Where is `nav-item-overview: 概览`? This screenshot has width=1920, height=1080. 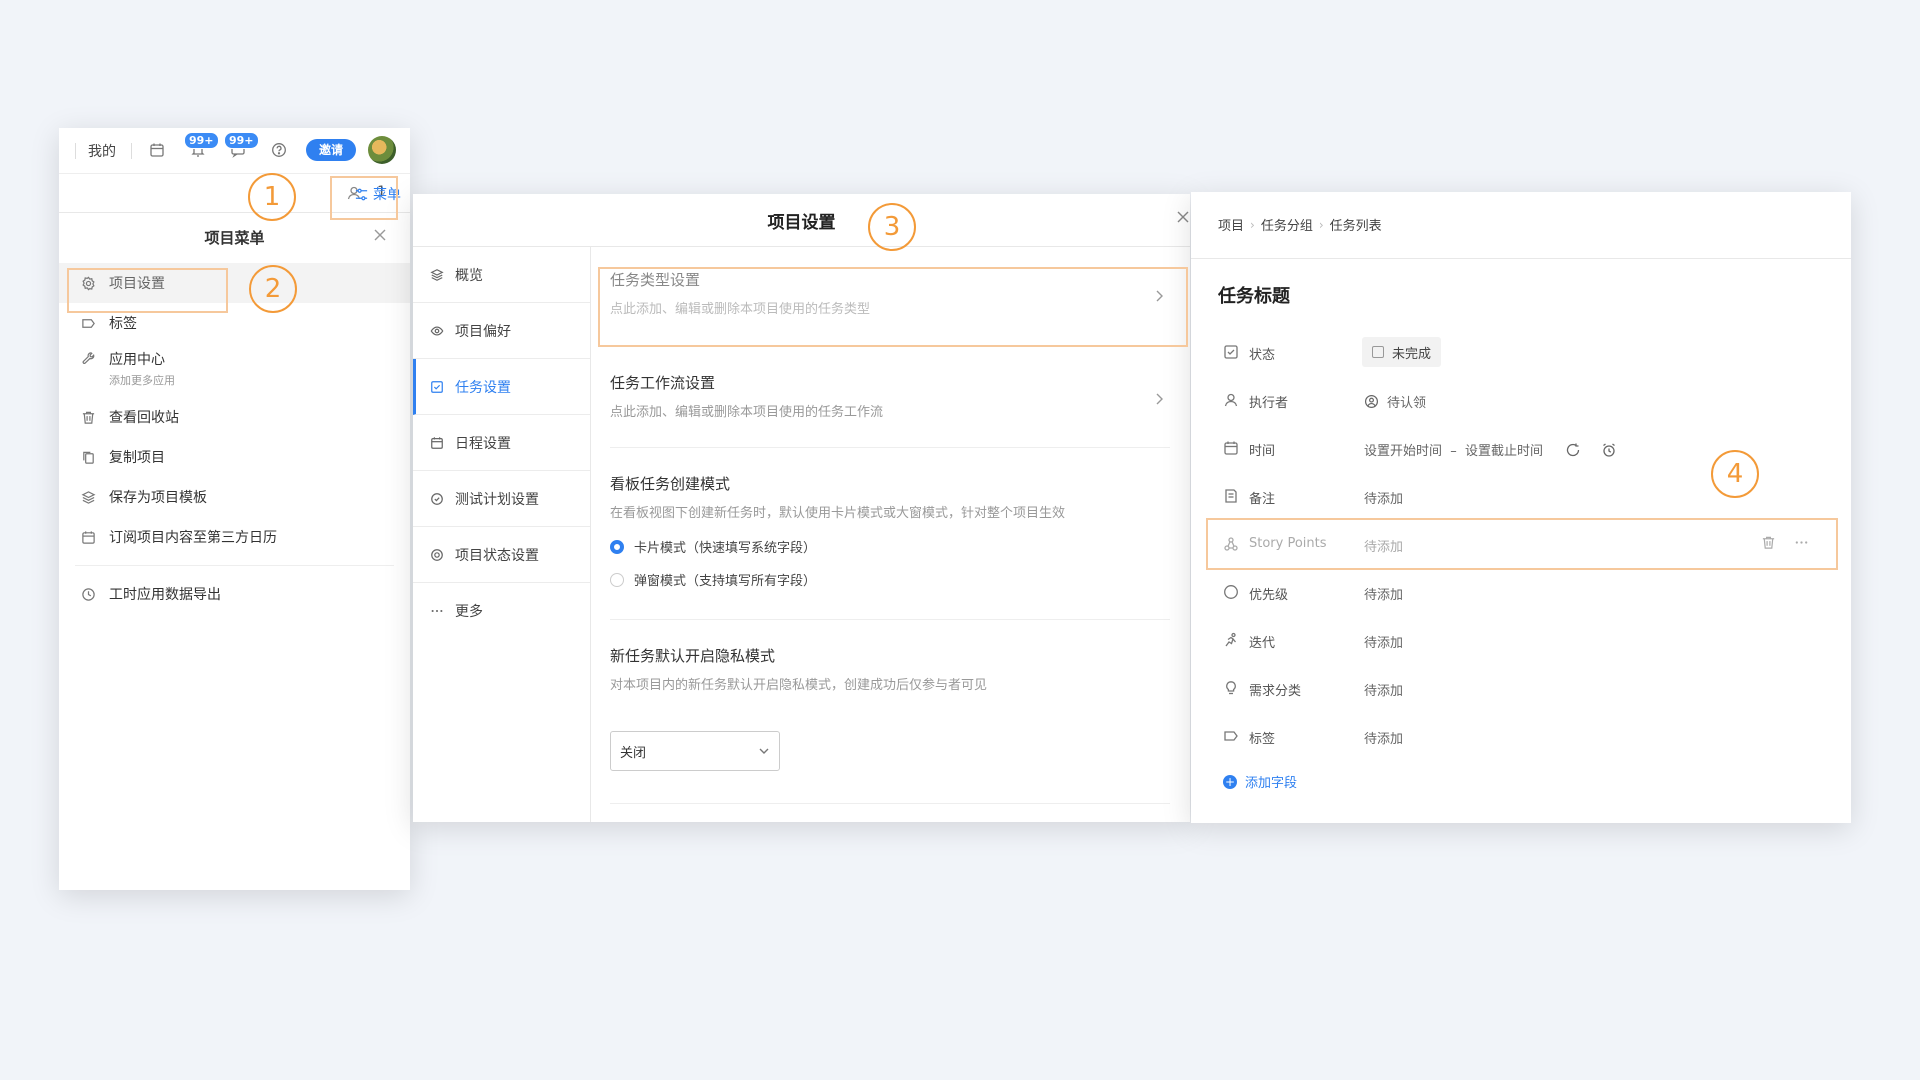 nav-item-overview: 概览 is located at coordinates (501, 275).